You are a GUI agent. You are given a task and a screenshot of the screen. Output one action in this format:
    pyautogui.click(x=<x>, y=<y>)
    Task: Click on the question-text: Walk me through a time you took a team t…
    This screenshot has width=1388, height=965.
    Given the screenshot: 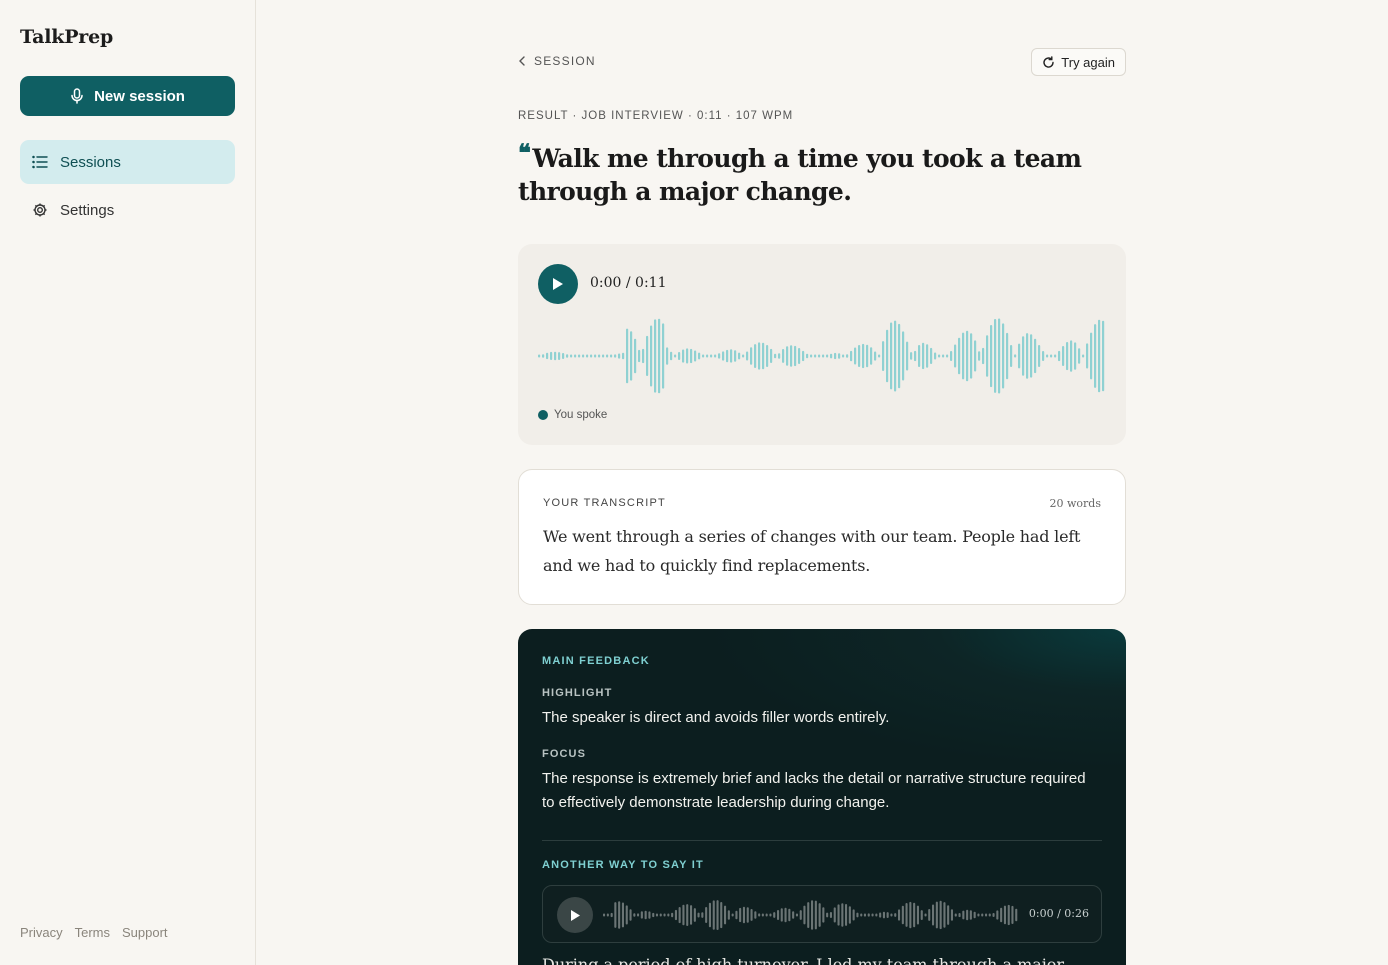 What is the action you would take?
    pyautogui.click(x=800, y=175)
    